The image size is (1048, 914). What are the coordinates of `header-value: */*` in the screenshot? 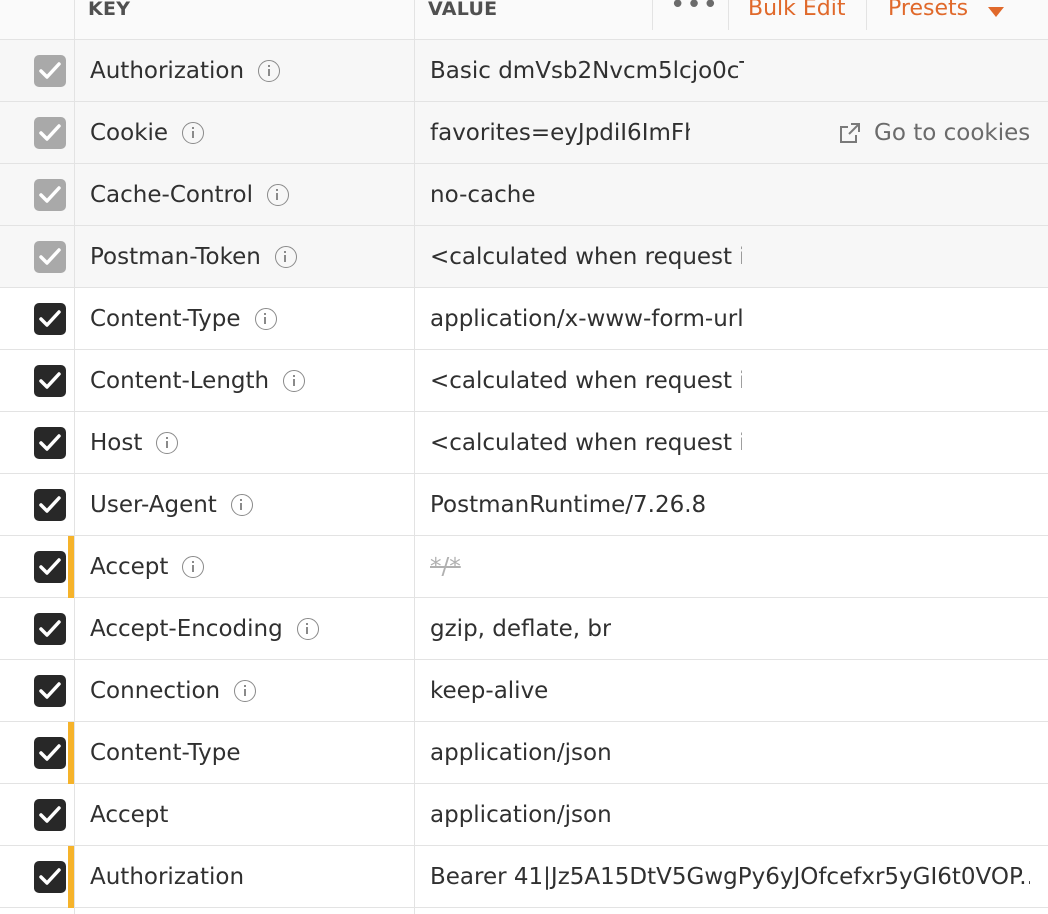 It's located at (445, 567).